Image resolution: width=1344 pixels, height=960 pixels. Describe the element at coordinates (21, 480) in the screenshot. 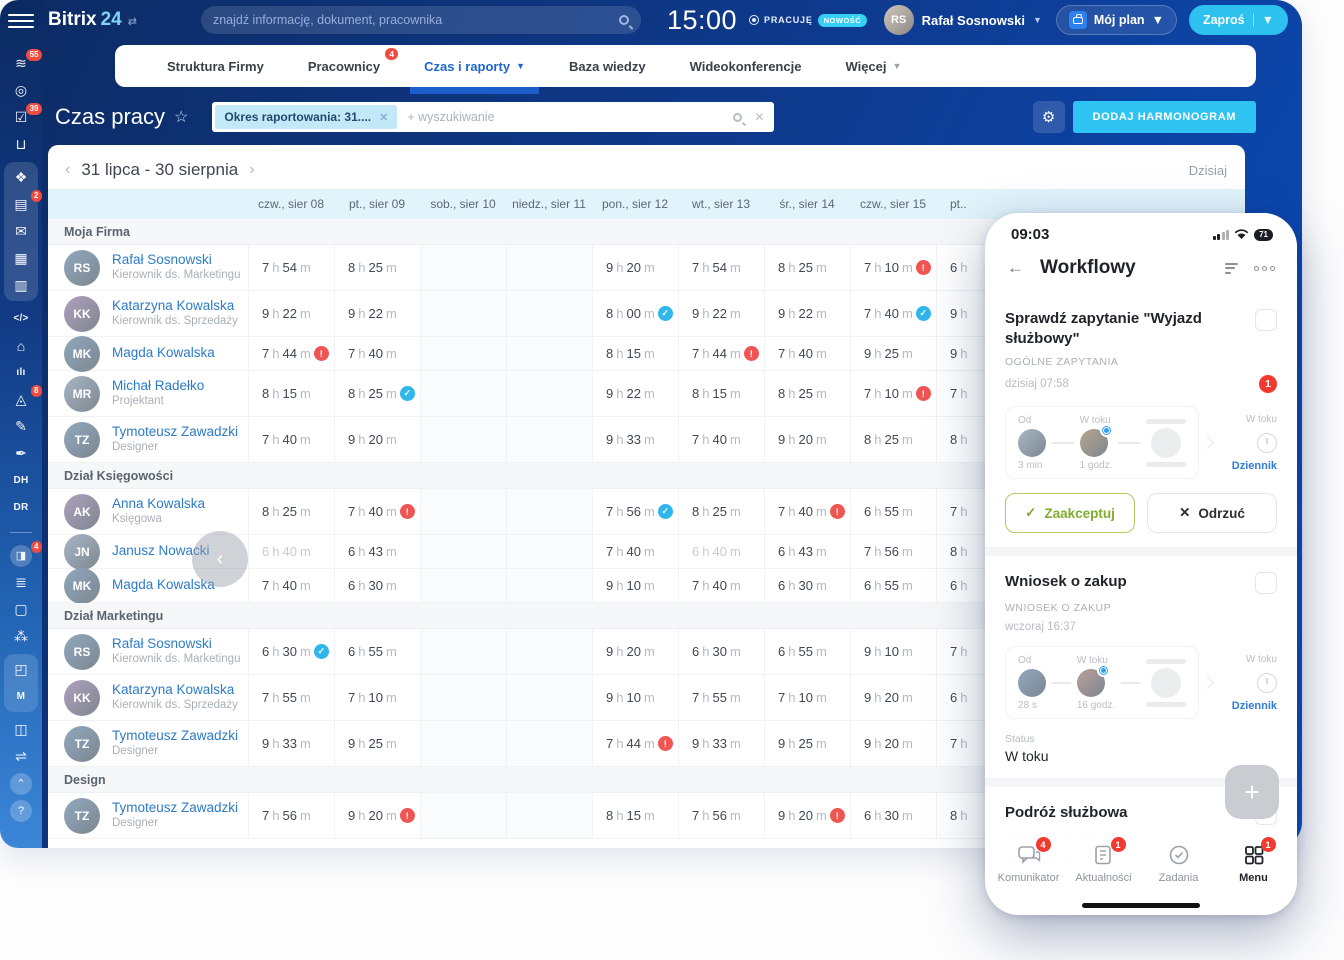

I see `sidebar-item-workspace-dh: DH` at that location.